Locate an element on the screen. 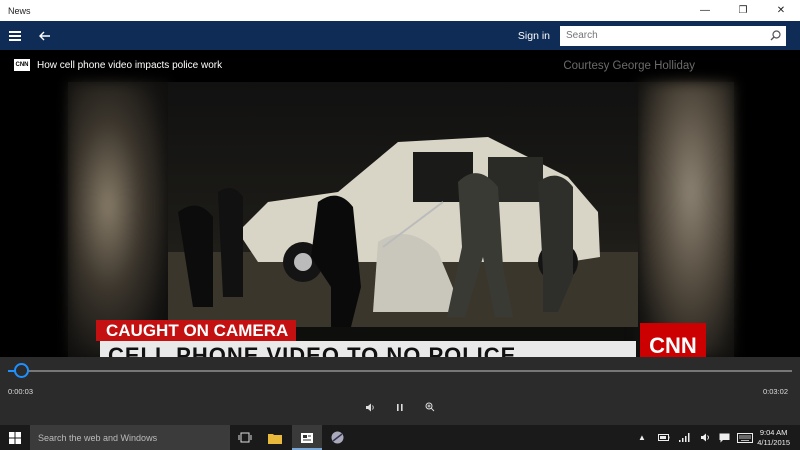  video-title: How cell phone video impacts police work is located at coordinates (130, 65).